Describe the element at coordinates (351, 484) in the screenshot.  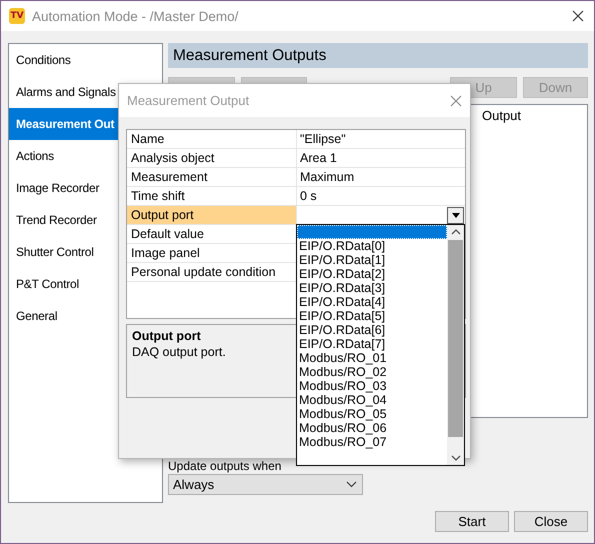
I see `chevron-down-icon` at that location.